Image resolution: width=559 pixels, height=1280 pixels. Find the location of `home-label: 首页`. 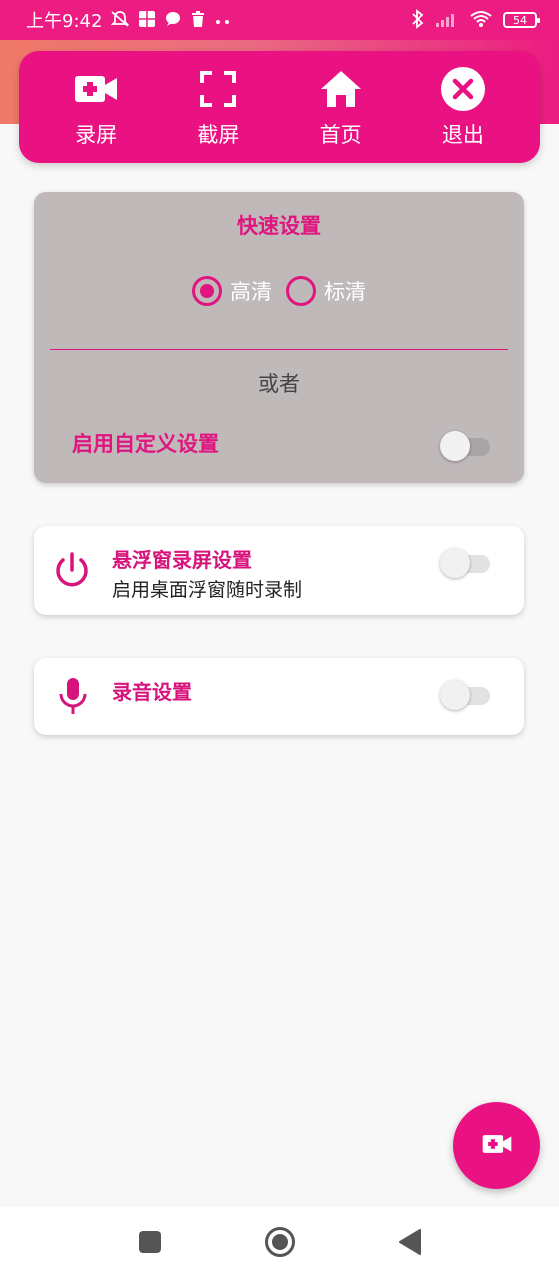

home-label: 首页 is located at coordinates (340, 135).